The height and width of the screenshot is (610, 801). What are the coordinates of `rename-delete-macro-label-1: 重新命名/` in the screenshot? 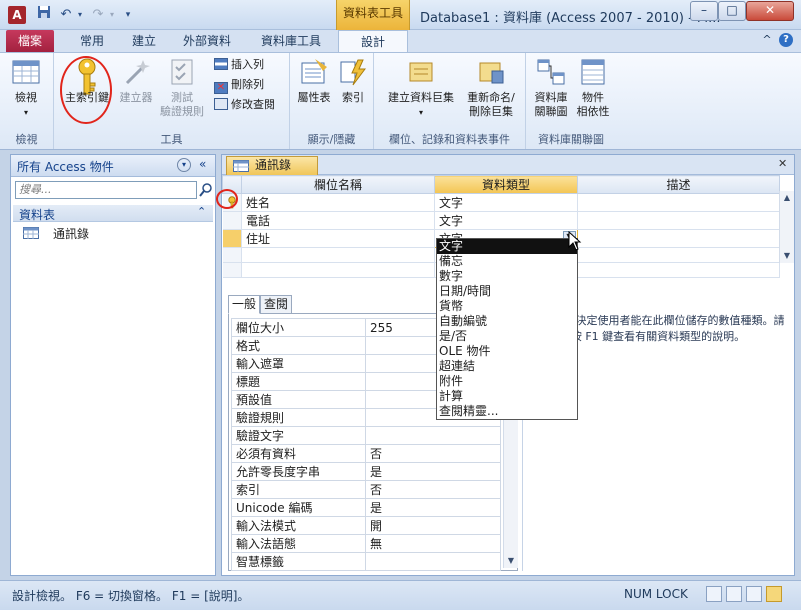 It's located at (491, 97).